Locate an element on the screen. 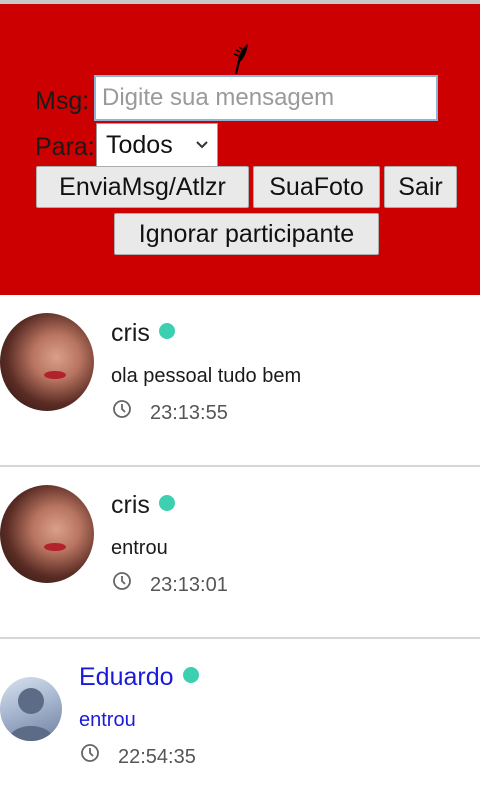 Image resolution: width=480 pixels, height=800 pixels. send-message-button: EnviaMsg/Atlzr is located at coordinates (142, 187).